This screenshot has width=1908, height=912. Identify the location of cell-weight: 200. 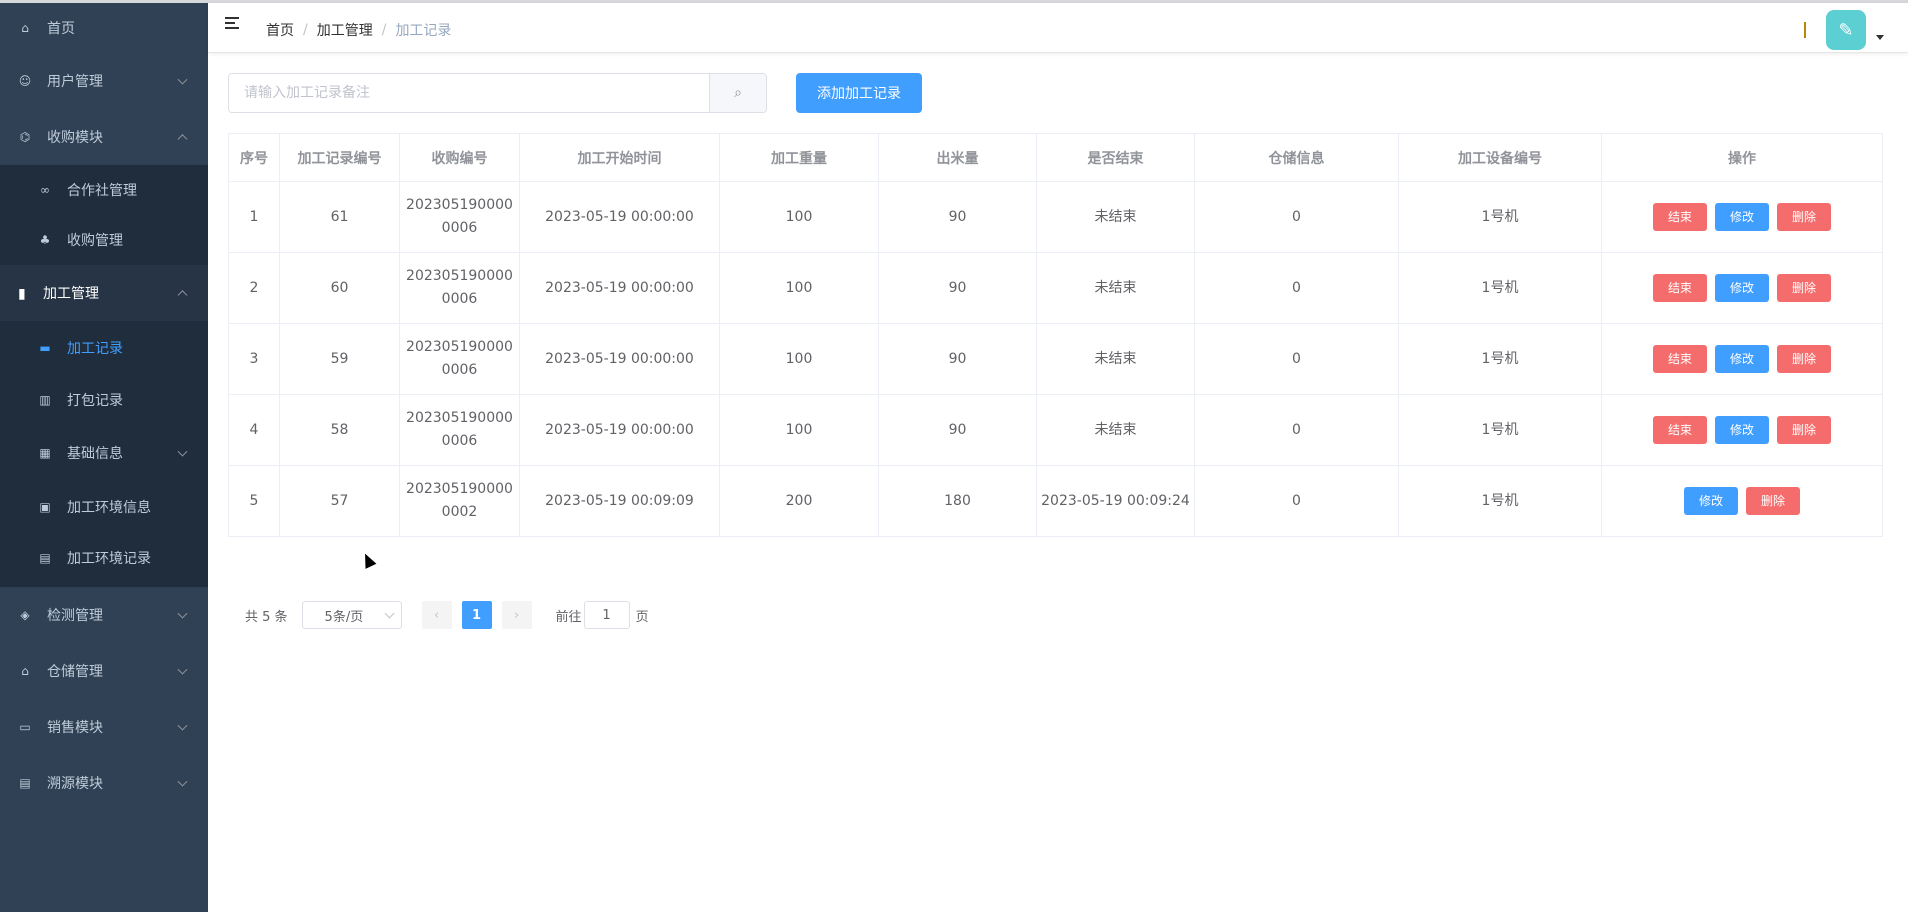
(799, 501).